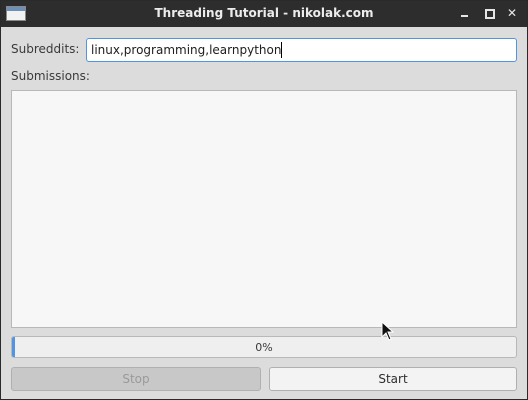 The width and height of the screenshot is (528, 400). I want to click on progress-bar: 0%, so click(264, 347).